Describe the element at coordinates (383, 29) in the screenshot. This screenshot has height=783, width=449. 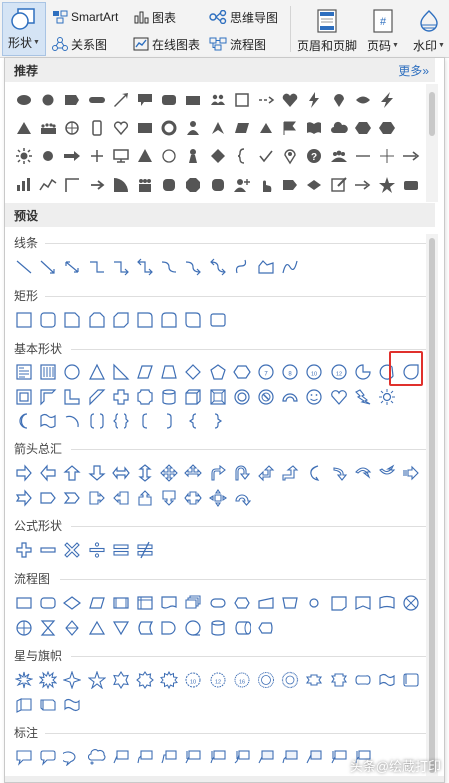
I see `page-number-button: # 页码 ▼` at that location.